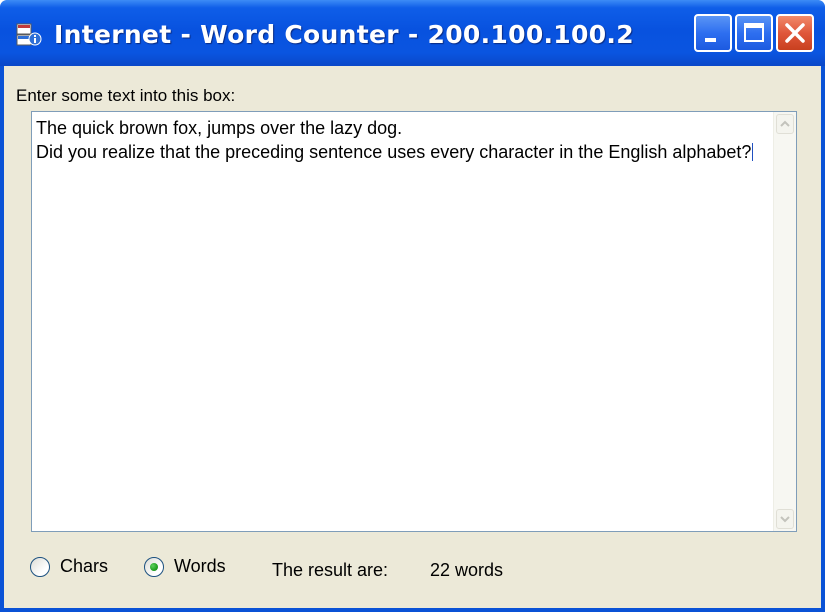 Image resolution: width=825 pixels, height=612 pixels. I want to click on result-value: 22 words, so click(467, 570).